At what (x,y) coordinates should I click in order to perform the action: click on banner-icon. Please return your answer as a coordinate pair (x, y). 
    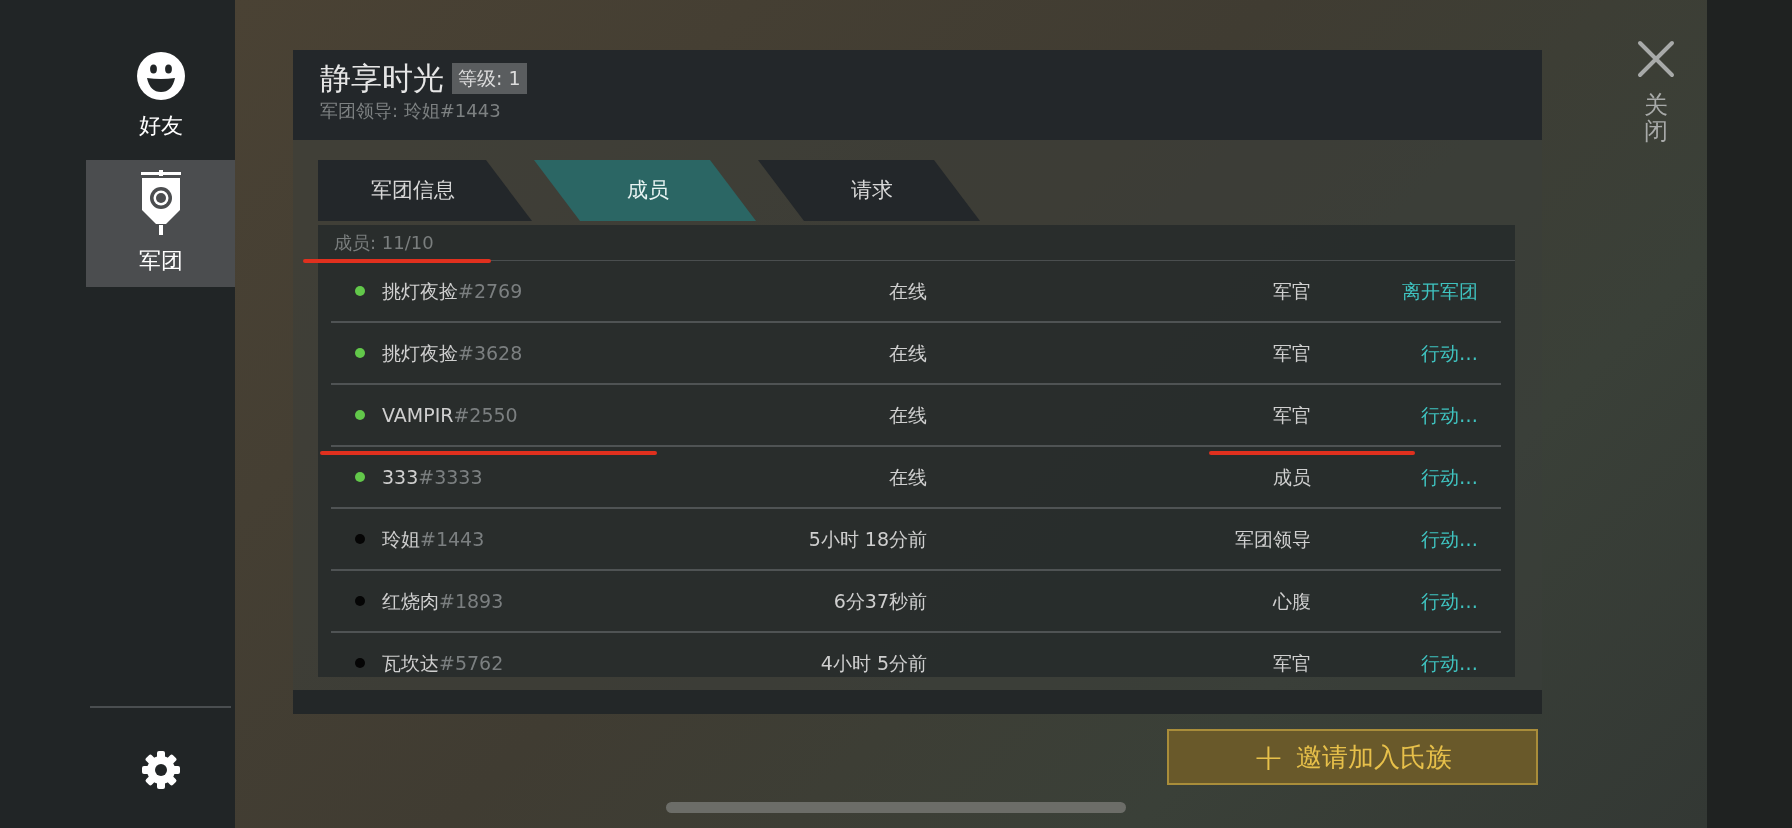
    Looking at the image, I should click on (160, 203).